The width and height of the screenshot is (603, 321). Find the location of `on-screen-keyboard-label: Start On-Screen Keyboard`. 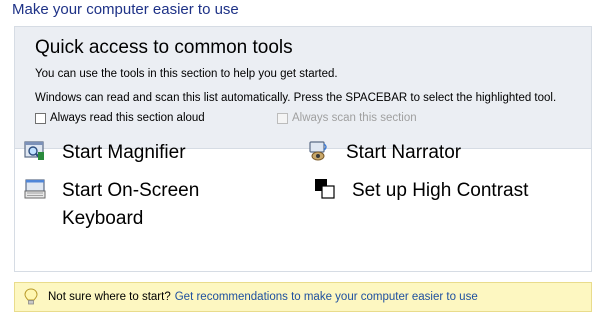

on-screen-keyboard-label: Start On-Screen Keyboard is located at coordinates (131, 204).